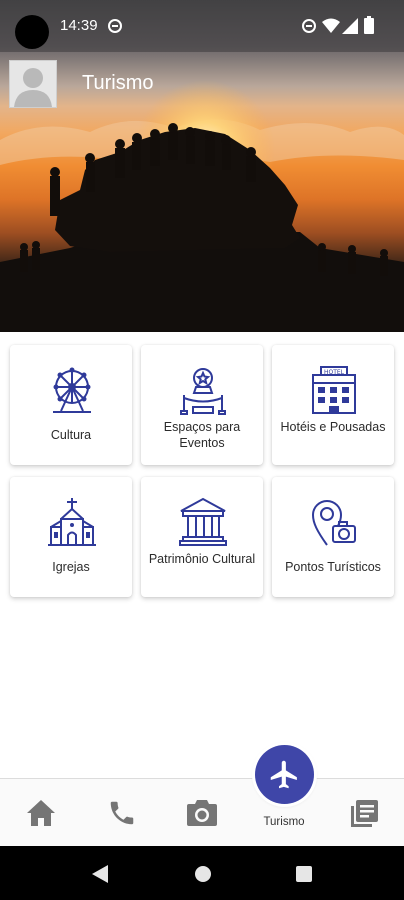 The width and height of the screenshot is (404, 900). I want to click on category-cultura: Cultura, so click(71, 405).